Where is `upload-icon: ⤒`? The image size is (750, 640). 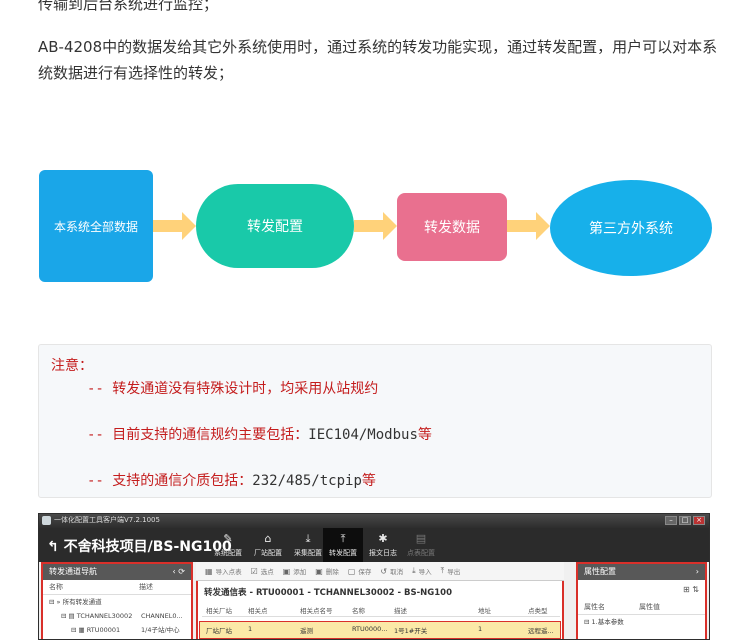
upload-icon: ⤒ is located at coordinates (343, 538).